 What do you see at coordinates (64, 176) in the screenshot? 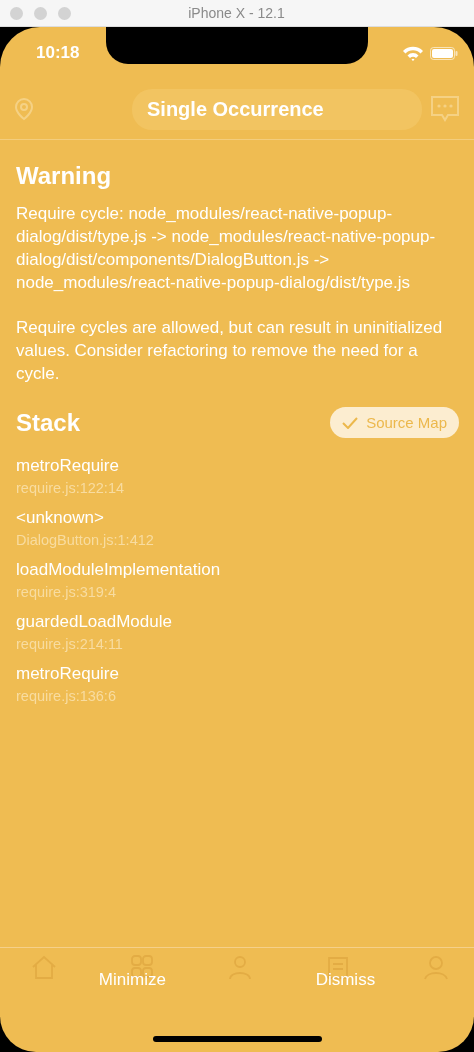
I see `warning-title: Warning` at bounding box center [64, 176].